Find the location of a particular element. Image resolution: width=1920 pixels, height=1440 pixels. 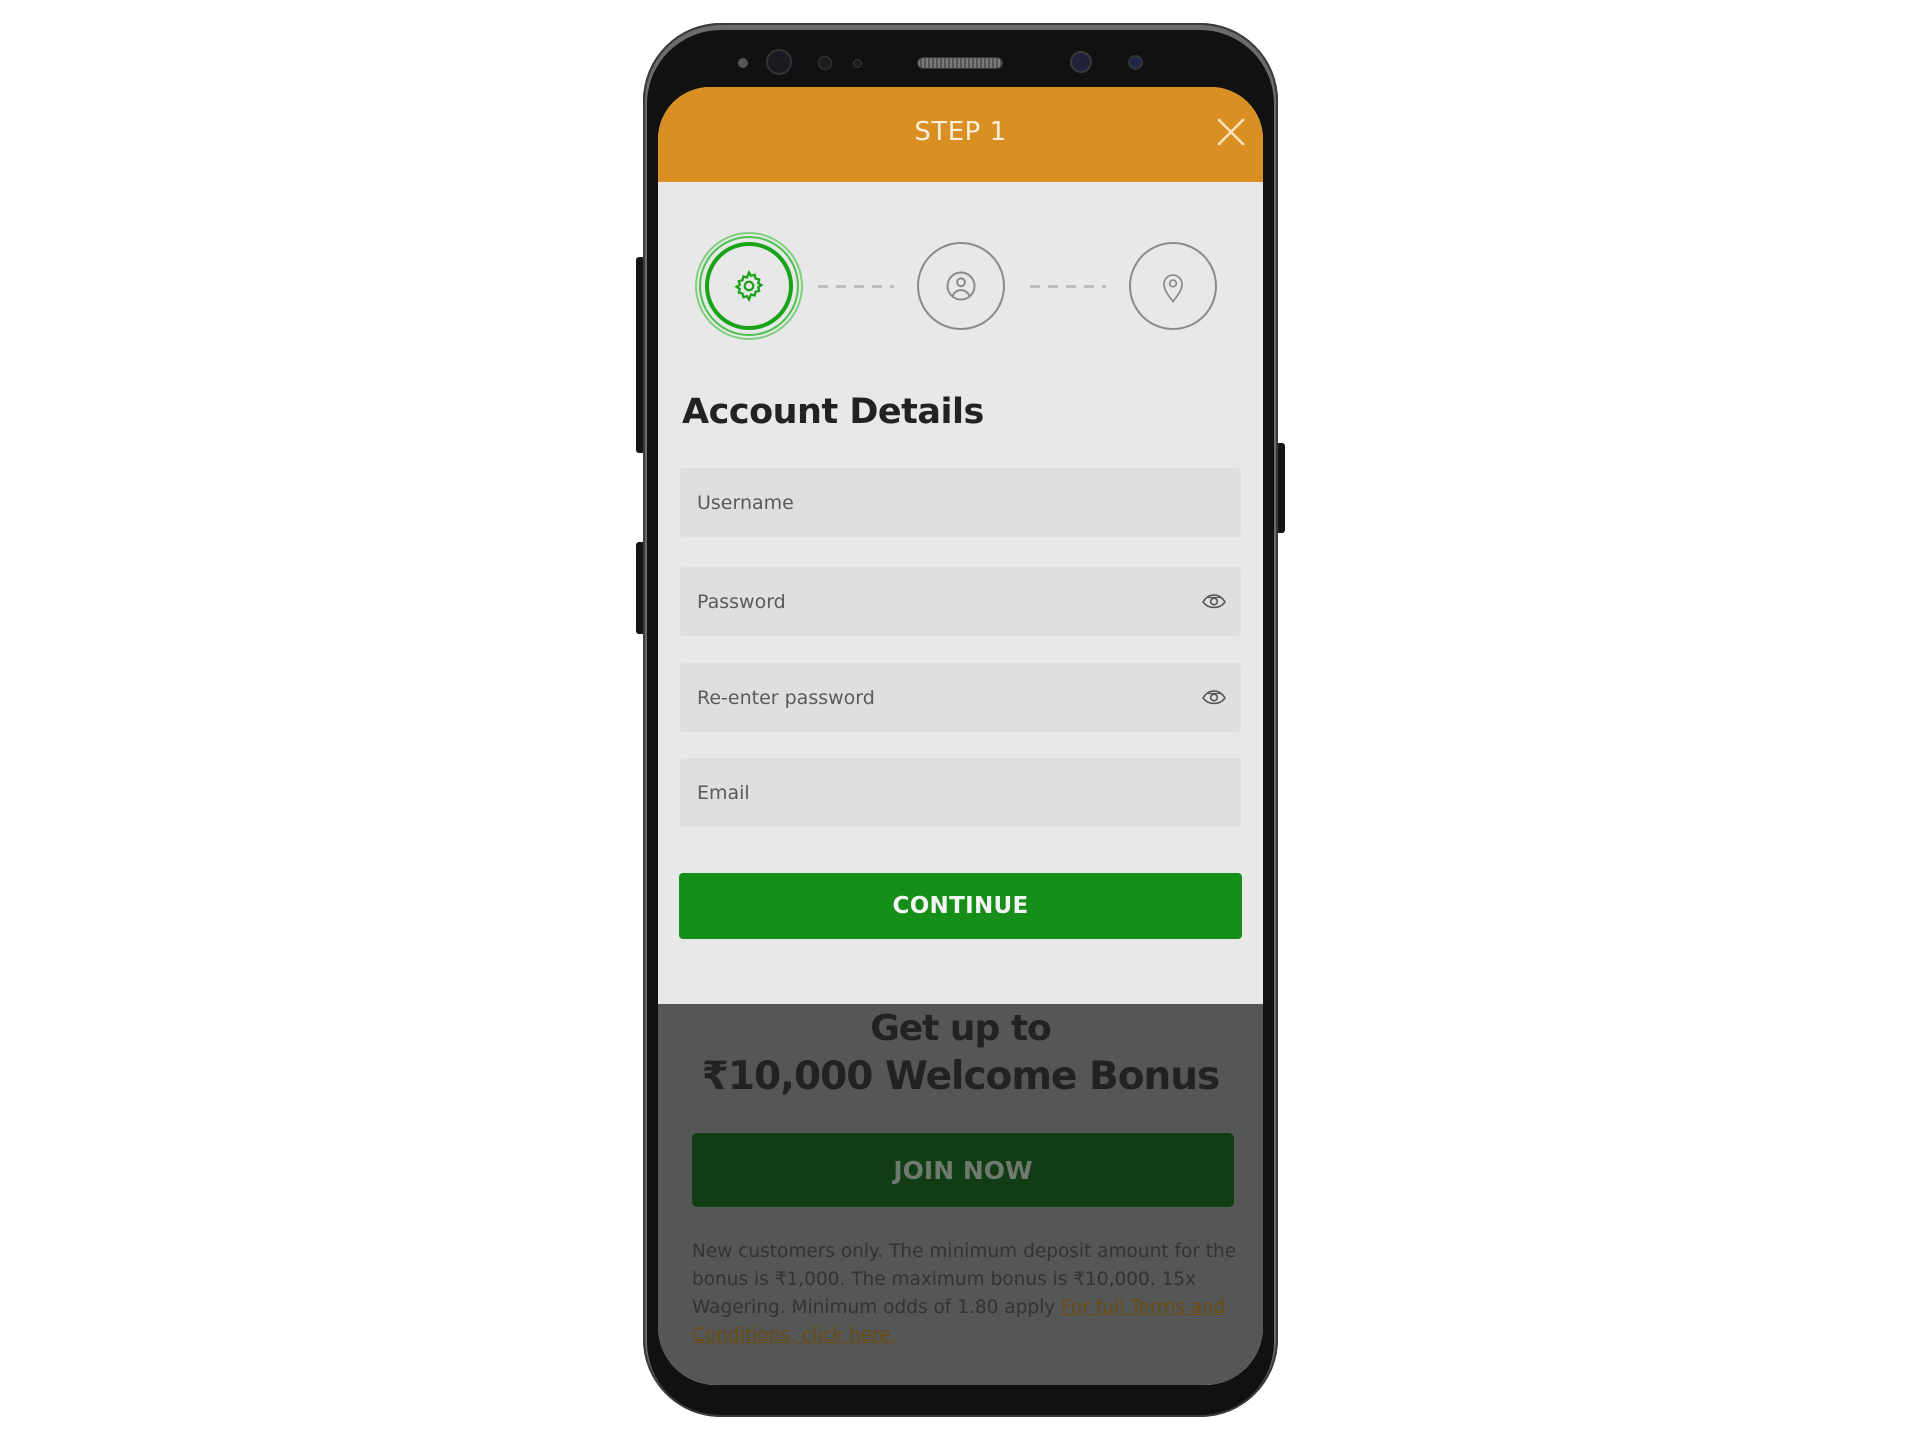

email-field is located at coordinates (960, 792).